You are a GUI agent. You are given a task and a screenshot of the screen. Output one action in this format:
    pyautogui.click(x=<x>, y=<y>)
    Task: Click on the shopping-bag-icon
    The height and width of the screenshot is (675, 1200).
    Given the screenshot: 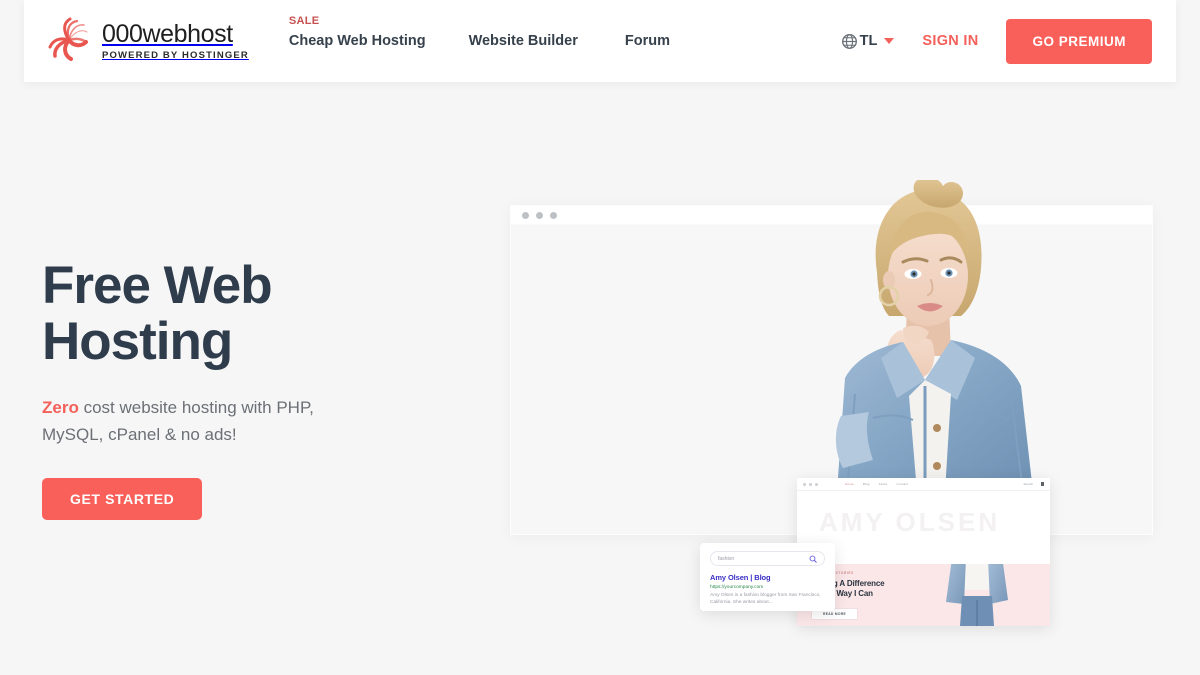 What is the action you would take?
    pyautogui.click(x=1042, y=484)
    